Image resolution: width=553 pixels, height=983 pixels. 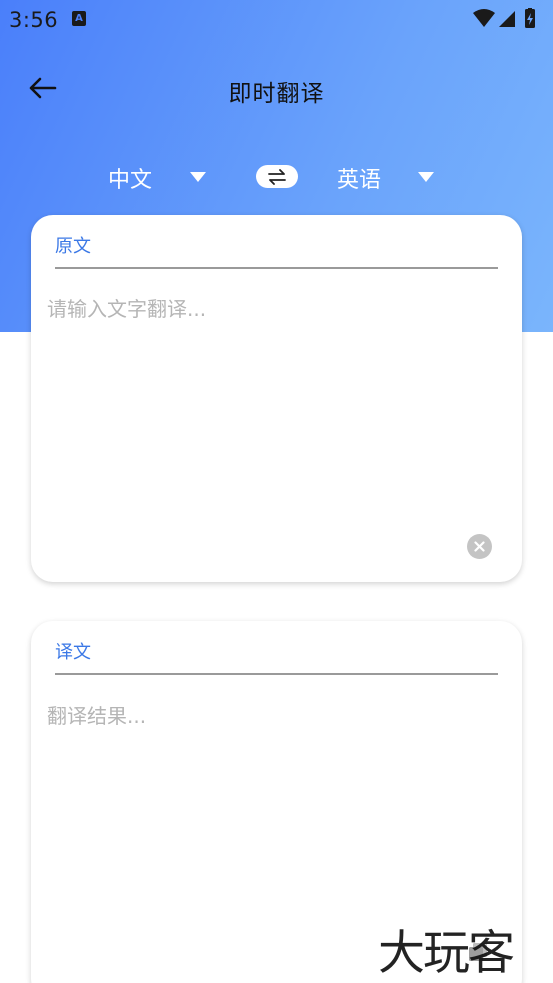 What do you see at coordinates (34, 20) in the screenshot?
I see `status-time: 3:56` at bounding box center [34, 20].